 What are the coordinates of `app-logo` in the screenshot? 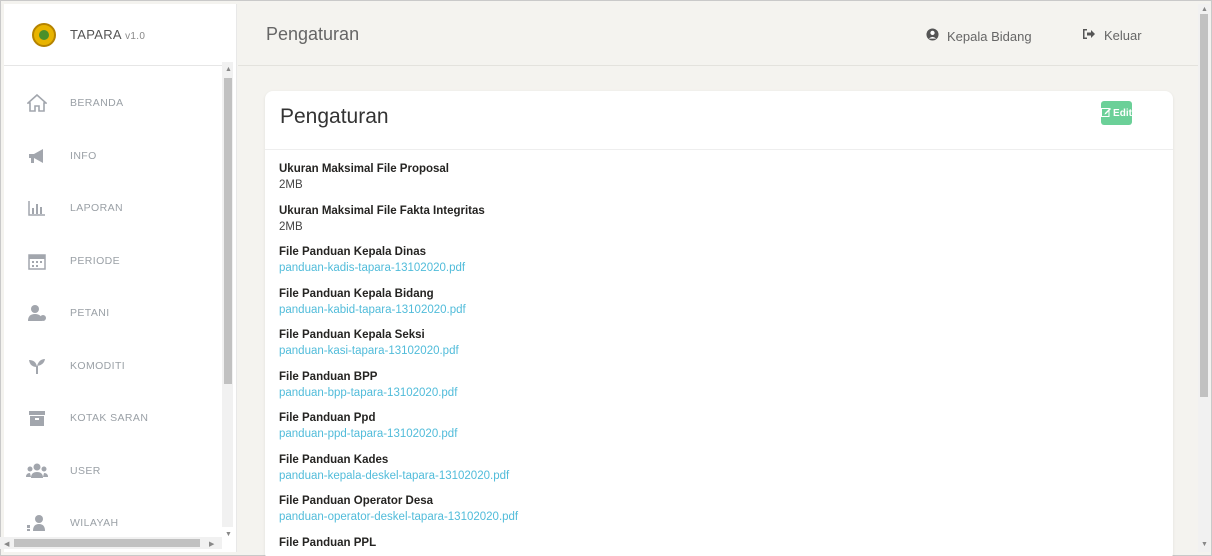 It's located at (44, 34).